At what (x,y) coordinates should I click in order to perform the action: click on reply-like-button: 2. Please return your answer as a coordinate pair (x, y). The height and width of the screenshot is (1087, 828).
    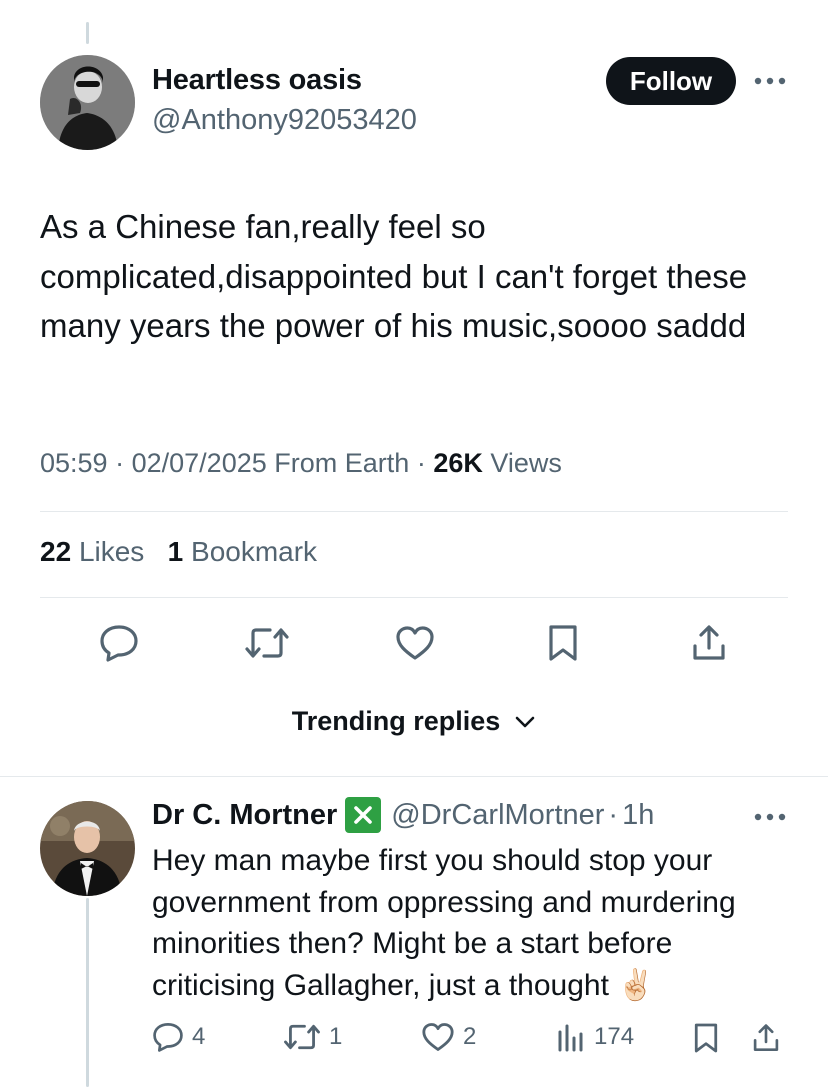
    Looking at the image, I should click on (448, 1037).